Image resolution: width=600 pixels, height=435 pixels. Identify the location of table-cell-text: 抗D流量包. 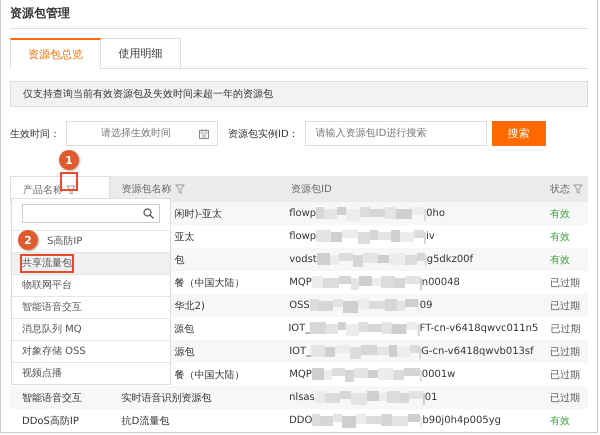
(146, 421).